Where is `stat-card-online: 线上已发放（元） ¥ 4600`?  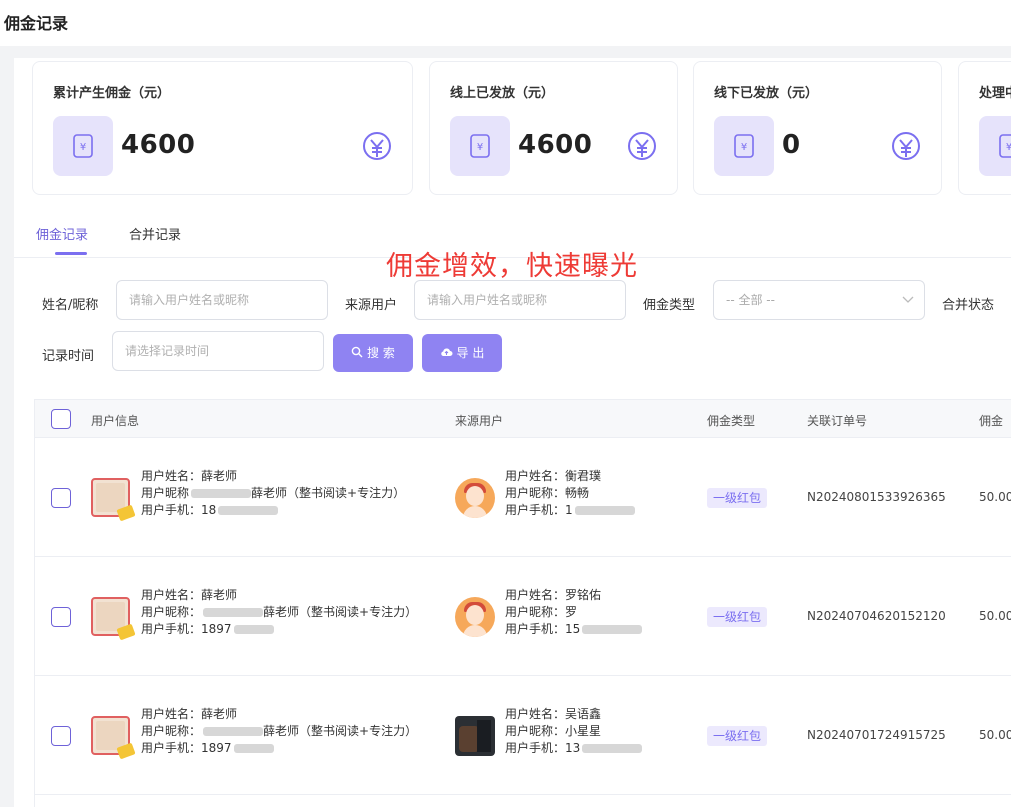
stat-card-online: 线上已发放（元） ¥ 4600 is located at coordinates (553, 128).